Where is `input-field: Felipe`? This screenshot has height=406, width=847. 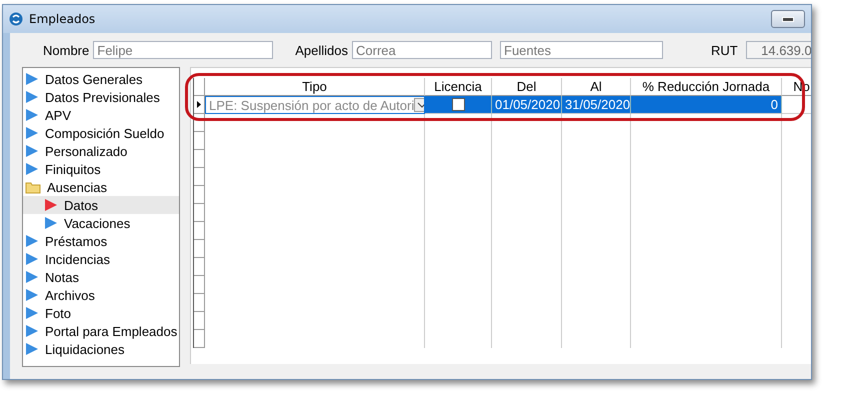
input-field: Felipe is located at coordinates (183, 50).